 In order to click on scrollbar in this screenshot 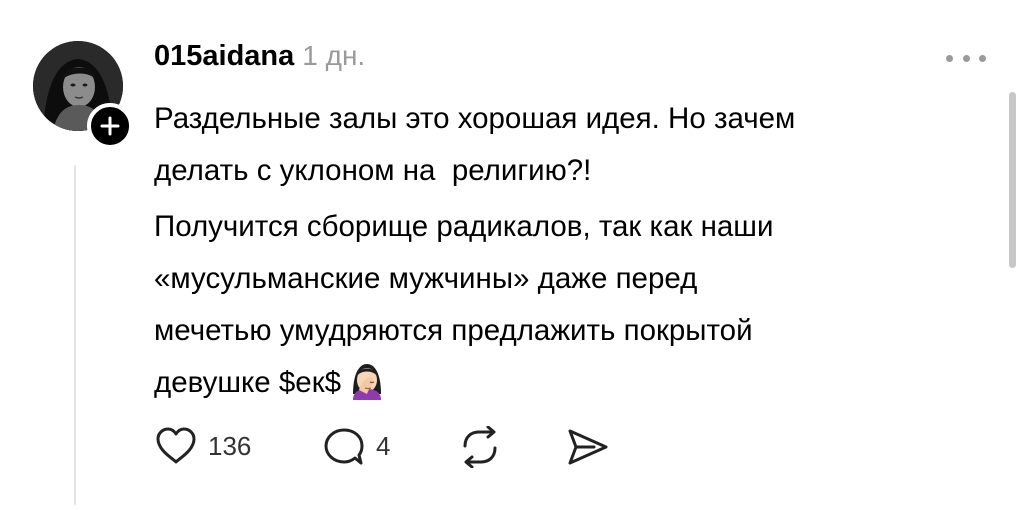, I will do `click(1012, 180)`.